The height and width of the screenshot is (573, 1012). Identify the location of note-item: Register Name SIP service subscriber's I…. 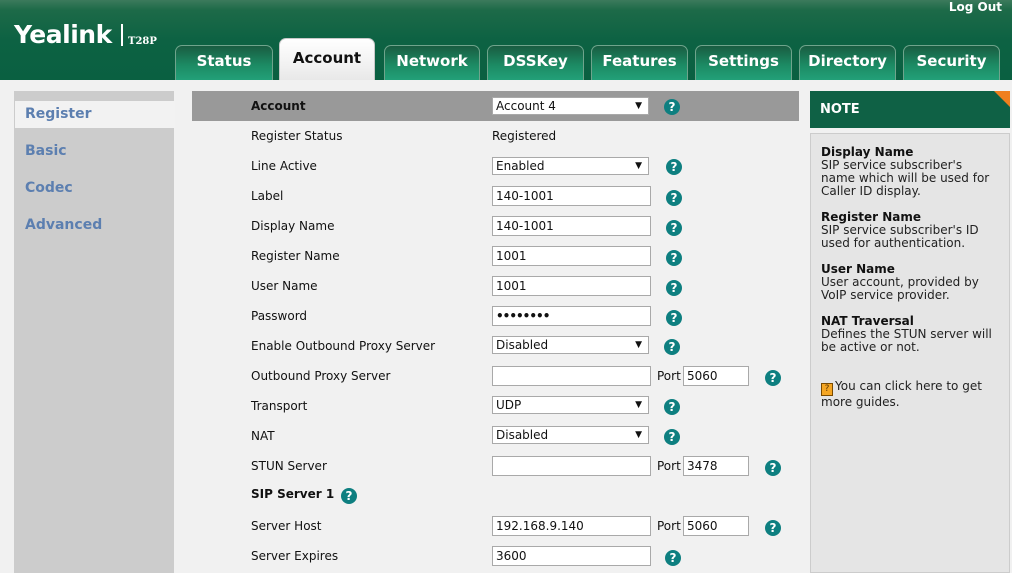
(910, 230).